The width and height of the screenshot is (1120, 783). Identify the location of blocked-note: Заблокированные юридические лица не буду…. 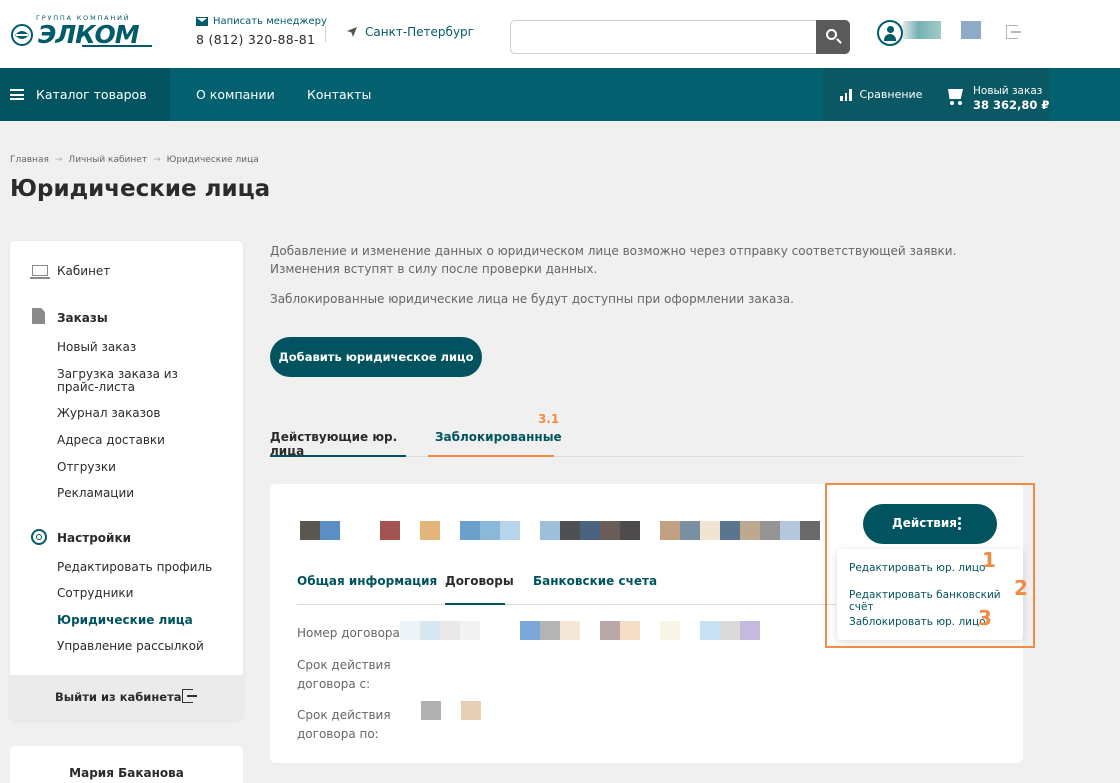
(532, 299).